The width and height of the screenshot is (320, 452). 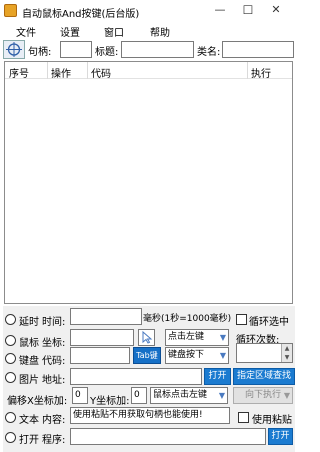 I want to click on text-radio-label: 文本, so click(x=29, y=420).